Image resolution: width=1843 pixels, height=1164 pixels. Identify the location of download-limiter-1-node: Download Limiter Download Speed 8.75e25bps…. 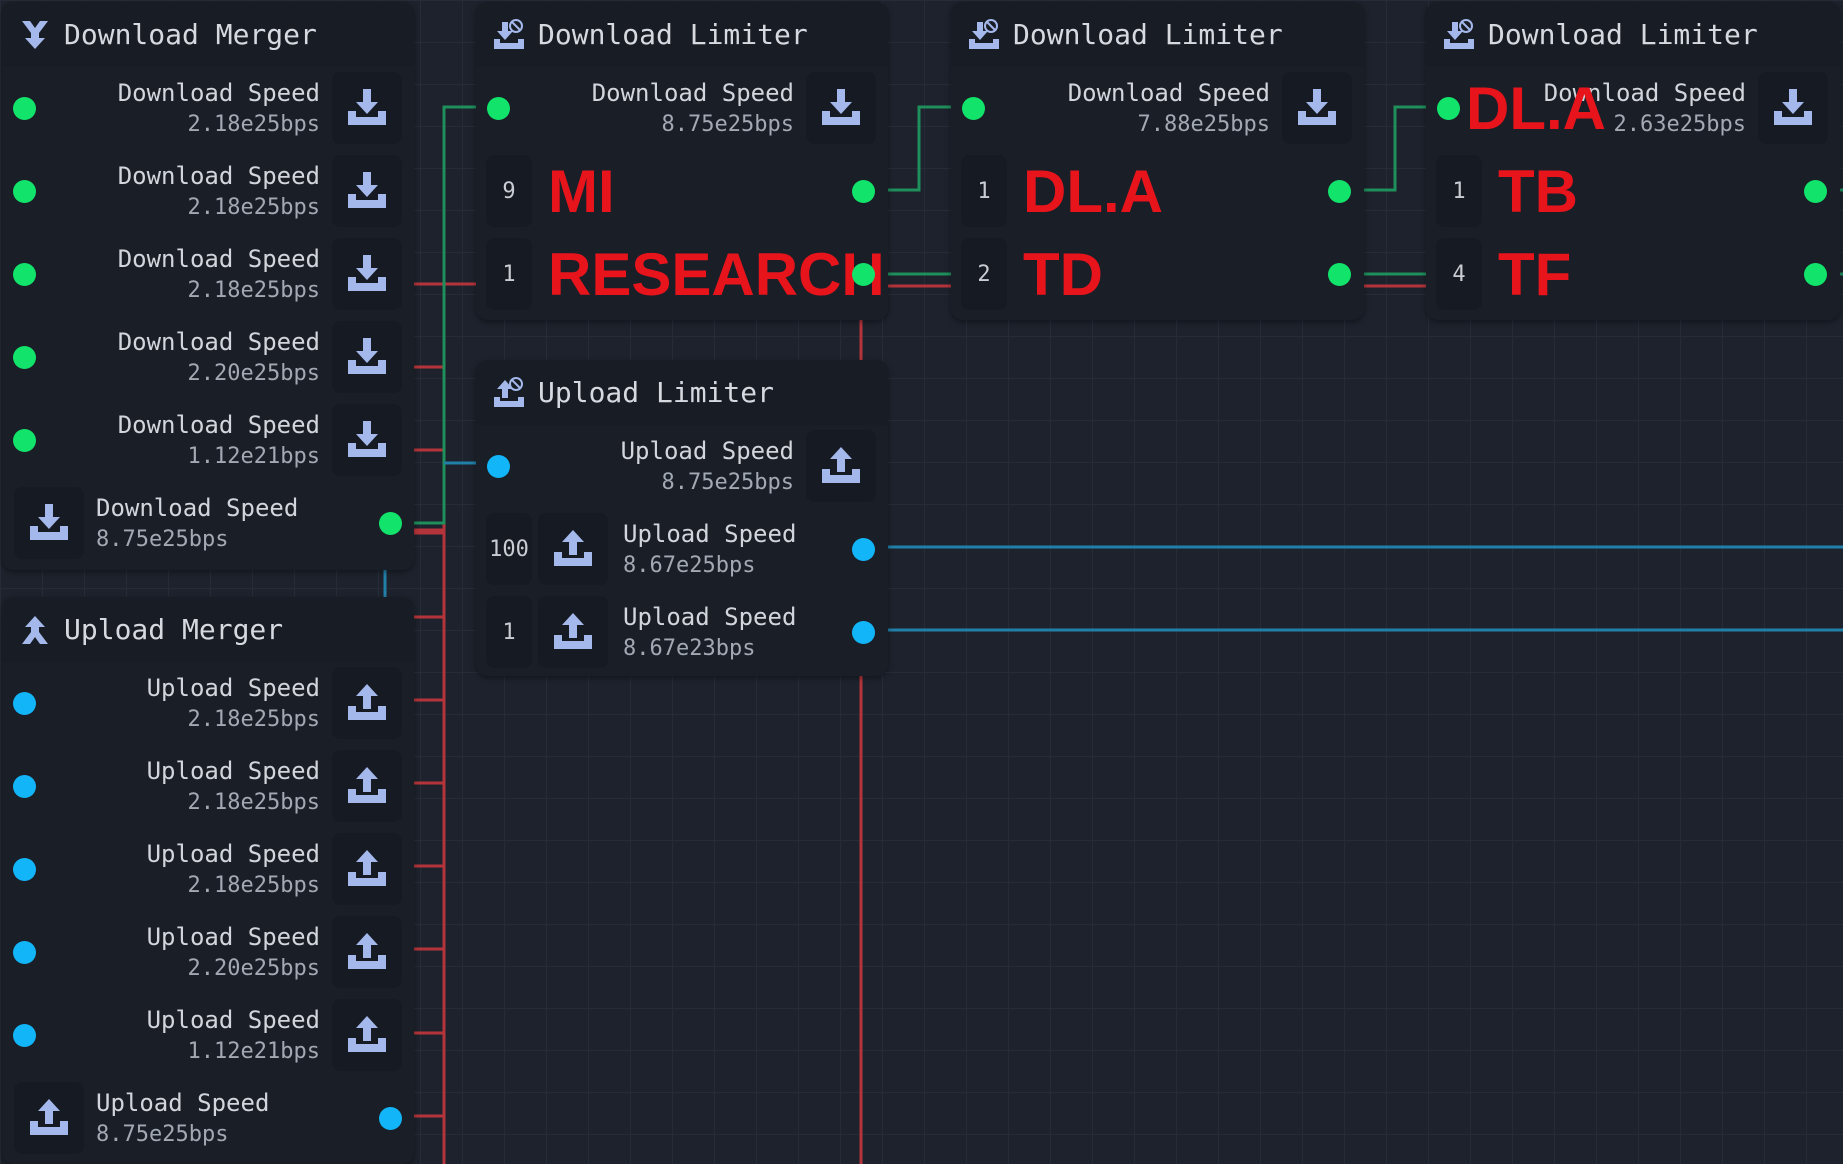
(682, 161).